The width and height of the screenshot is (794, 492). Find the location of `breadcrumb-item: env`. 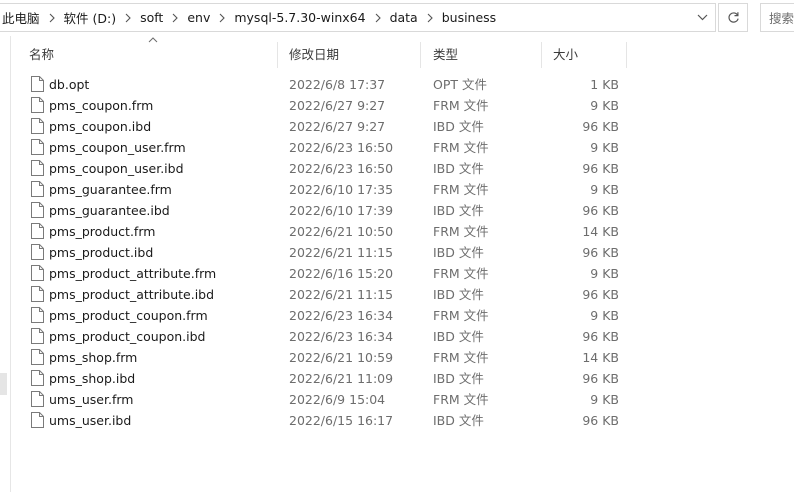

breadcrumb-item: env is located at coordinates (198, 17).